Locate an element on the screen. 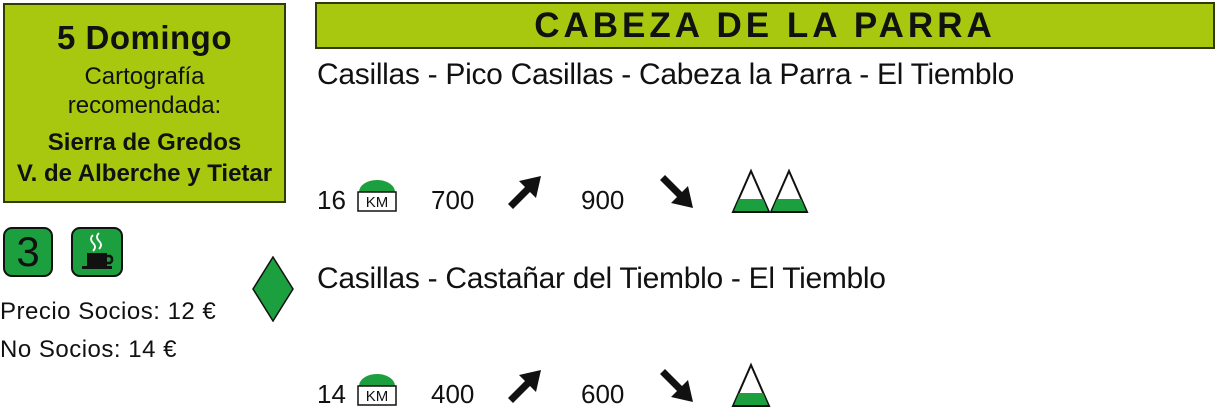  title-bar: CABEZA DE LA PARRA is located at coordinates (765, 25).